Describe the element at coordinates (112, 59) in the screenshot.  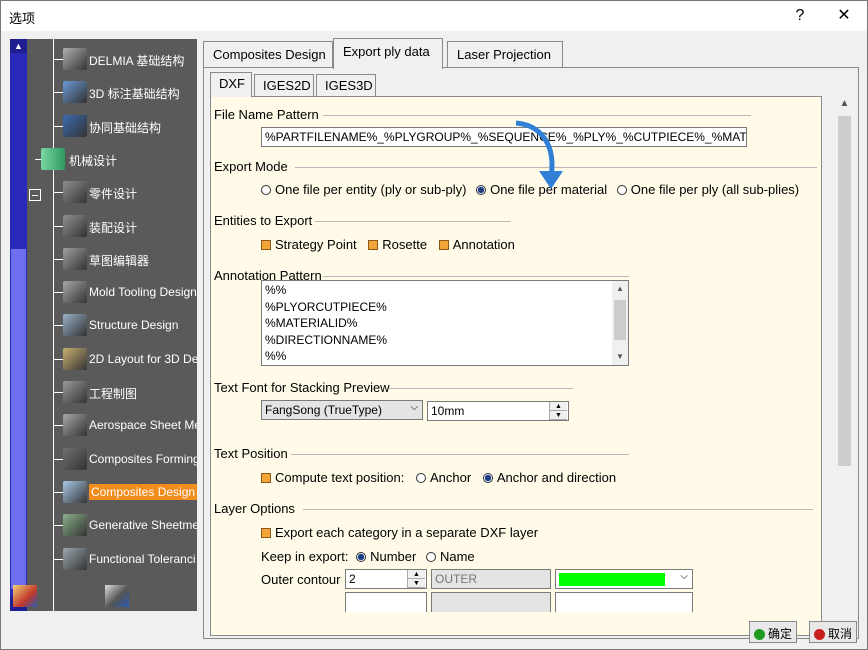
I see `tree-item-0: DELMIA 基础结构` at that location.